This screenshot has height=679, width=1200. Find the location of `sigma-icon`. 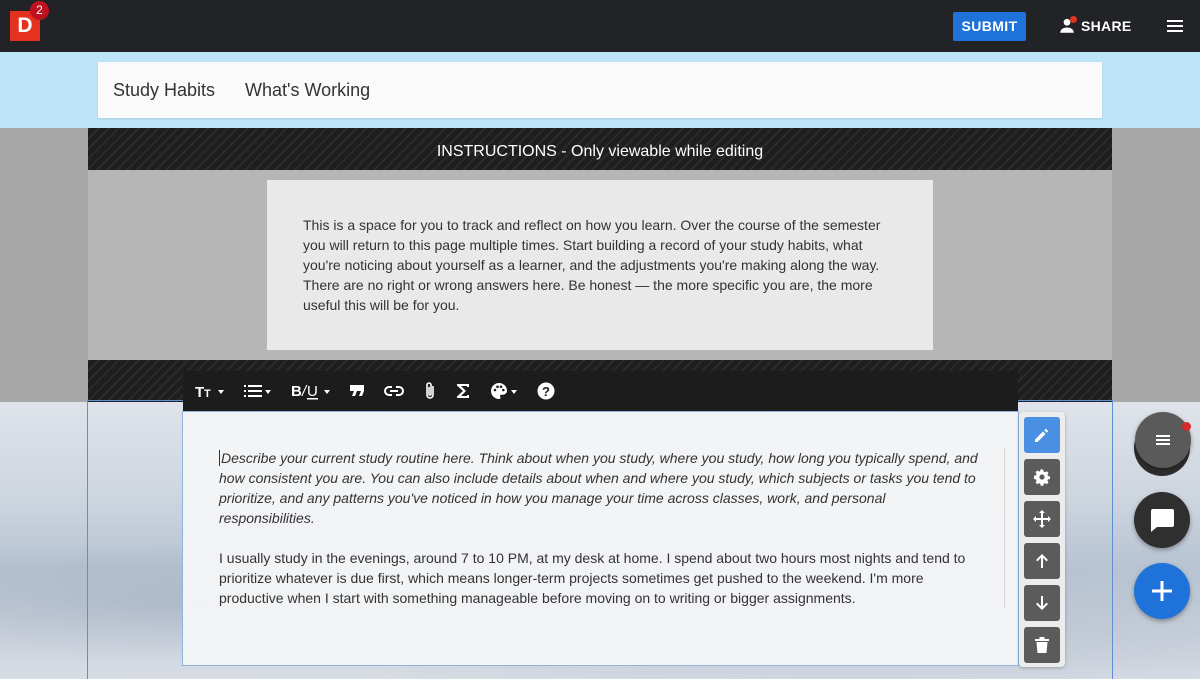

sigma-icon is located at coordinates (463, 391).